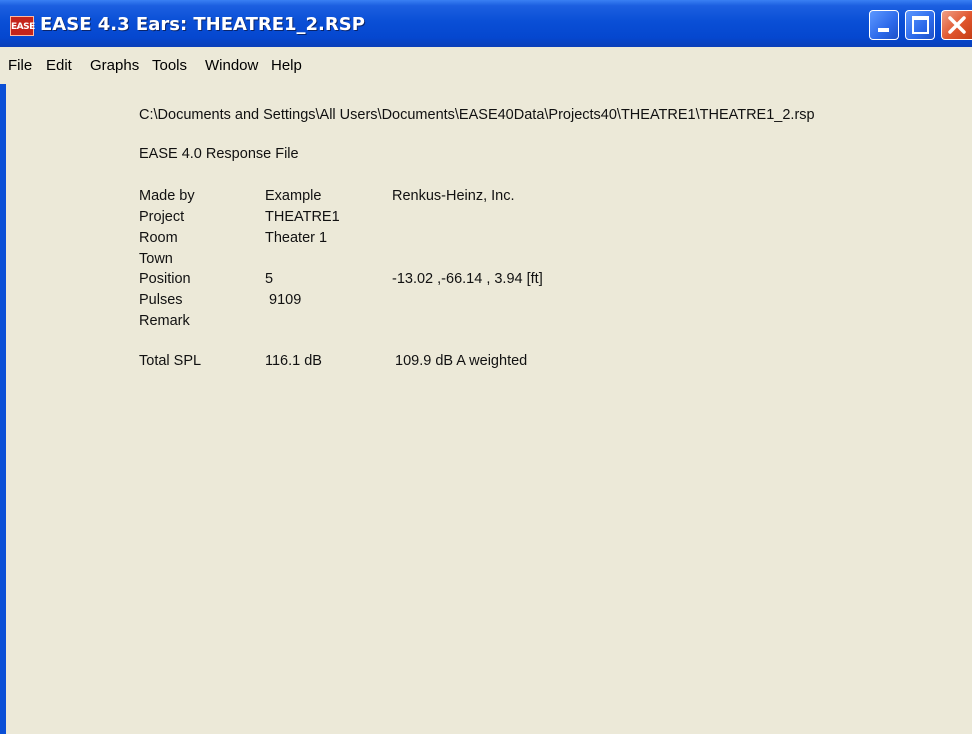  Describe the element at coordinates (283, 300) in the screenshot. I see `pulses-value: 9109` at that location.